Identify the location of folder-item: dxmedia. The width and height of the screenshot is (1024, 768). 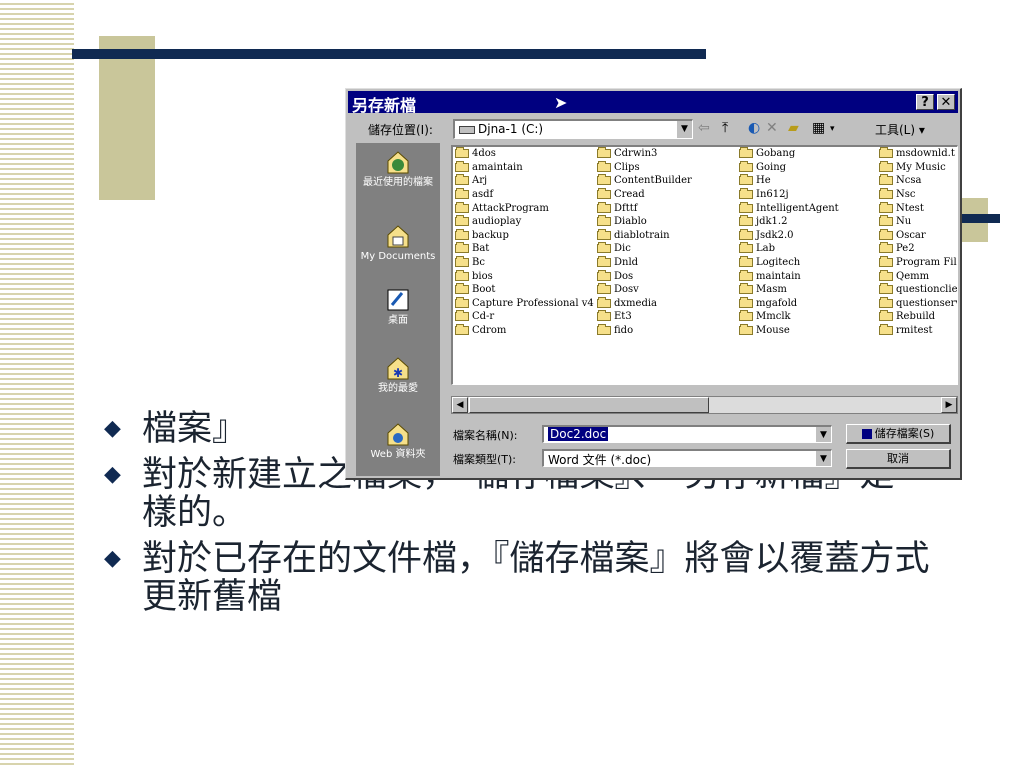
(644, 303).